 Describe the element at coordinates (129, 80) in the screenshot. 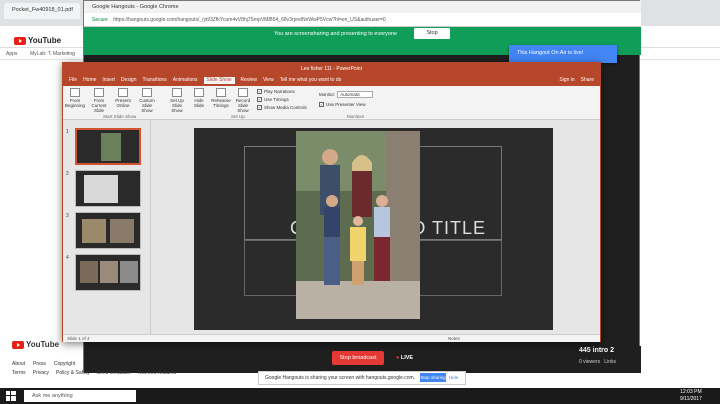

I see `menu-design: Design` at that location.